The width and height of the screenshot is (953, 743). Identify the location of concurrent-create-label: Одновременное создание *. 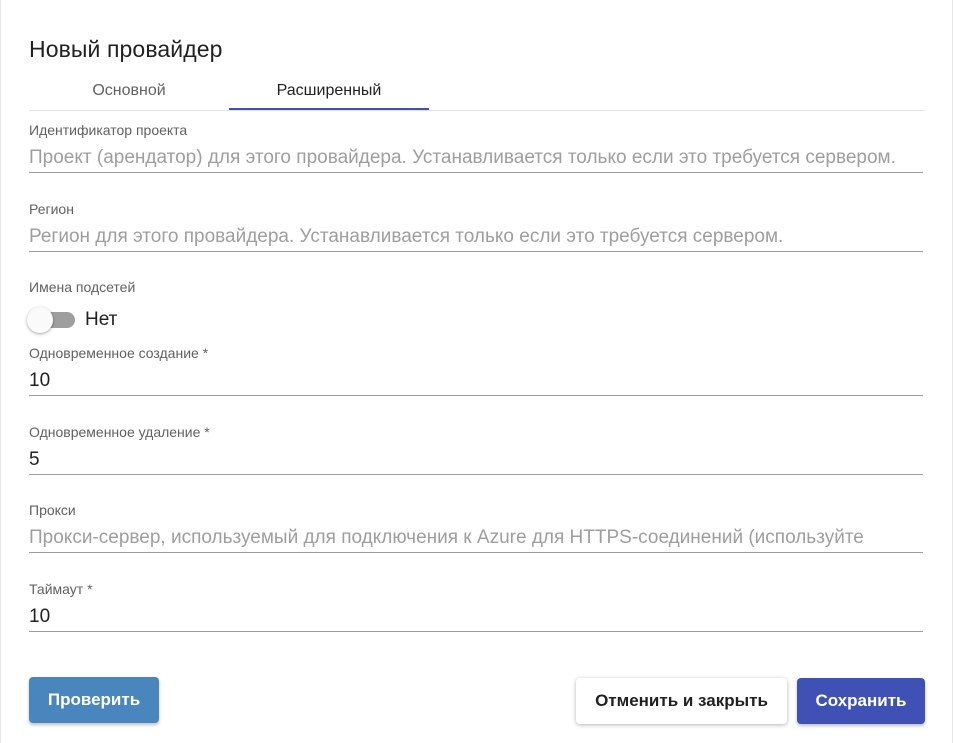
(119, 353).